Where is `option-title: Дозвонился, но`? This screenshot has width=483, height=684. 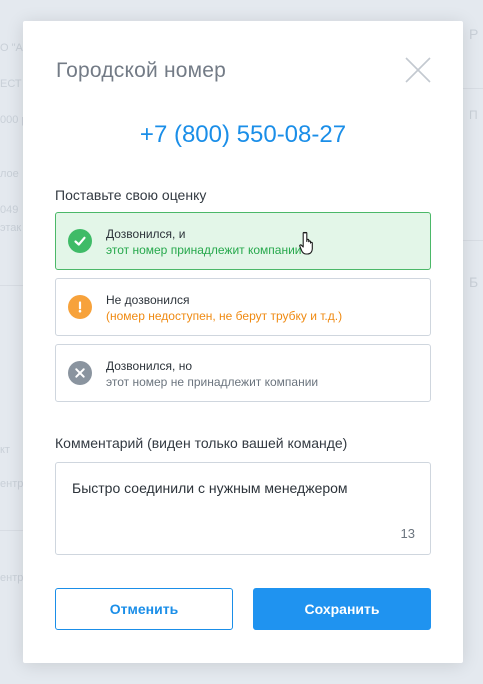
option-title: Дозвонился, но is located at coordinates (149, 366).